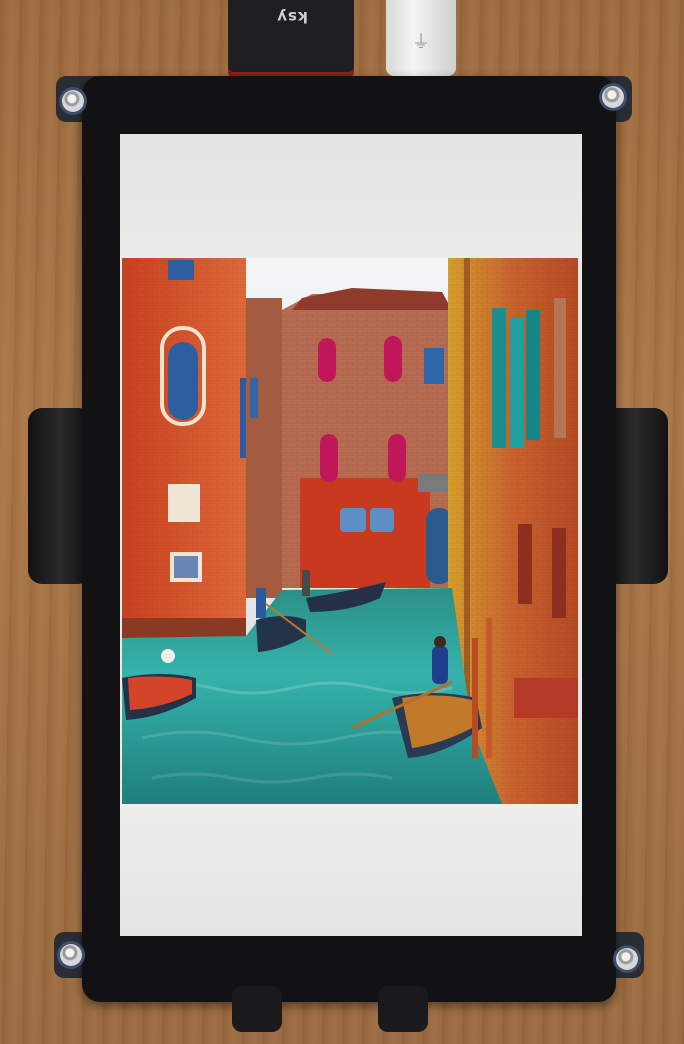 Image resolution: width=684 pixels, height=1044 pixels. I want to click on alley-building, so click(264, 448).